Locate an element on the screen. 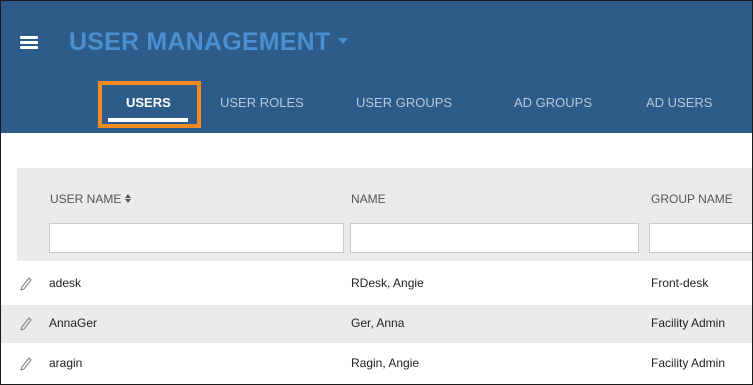 The image size is (753, 385). tab-ad-groups: AD GROUPS is located at coordinates (553, 102).